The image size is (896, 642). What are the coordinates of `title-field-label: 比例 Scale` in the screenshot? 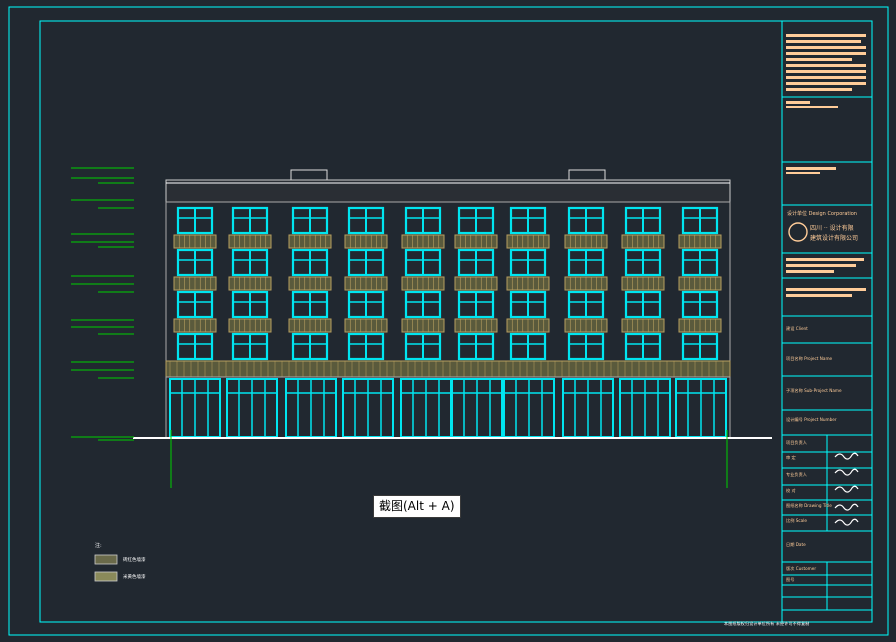 It's located at (796, 520).